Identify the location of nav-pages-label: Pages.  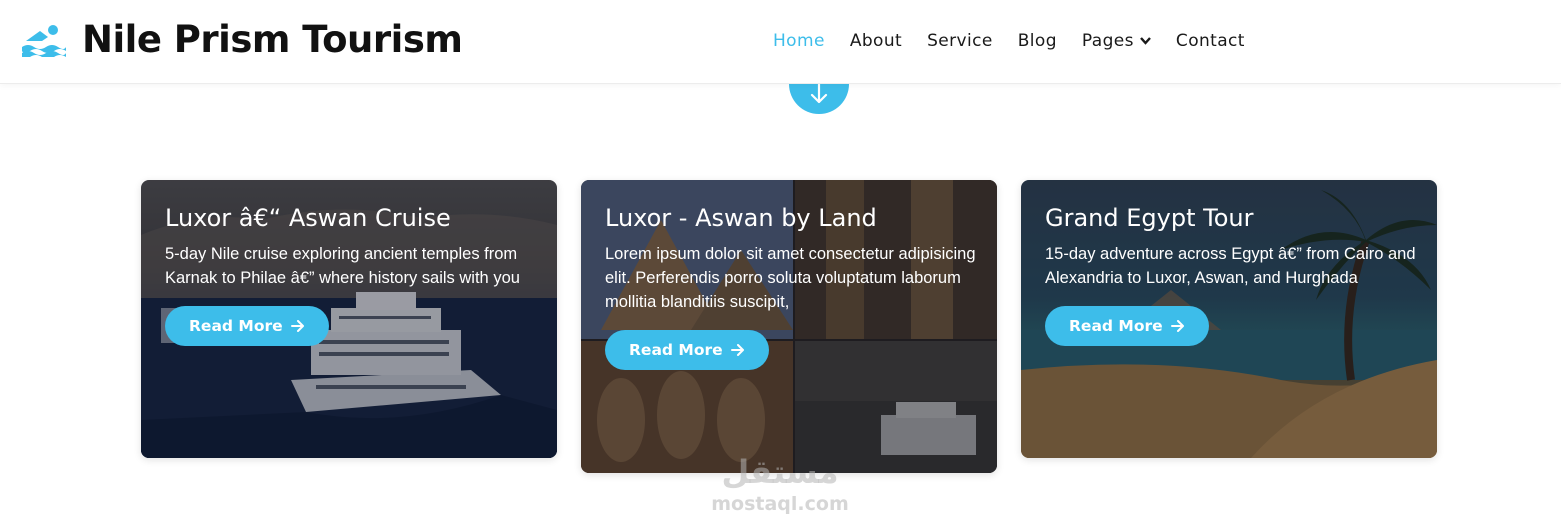
(1107, 41).